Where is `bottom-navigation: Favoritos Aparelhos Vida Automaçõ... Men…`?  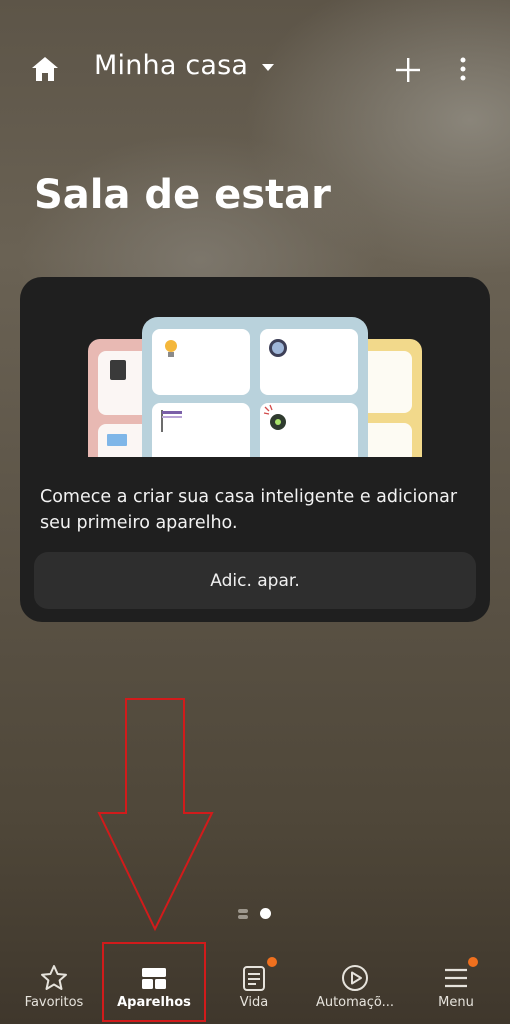 bottom-navigation: Favoritos Aparelhos Vida Automaçõ... Men… is located at coordinates (255, 989).